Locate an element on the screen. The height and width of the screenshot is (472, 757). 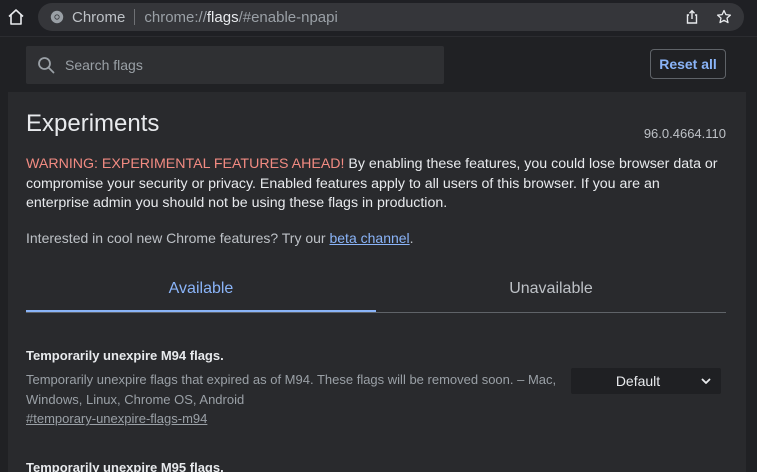
chevron-down-icon is located at coordinates (706, 381).